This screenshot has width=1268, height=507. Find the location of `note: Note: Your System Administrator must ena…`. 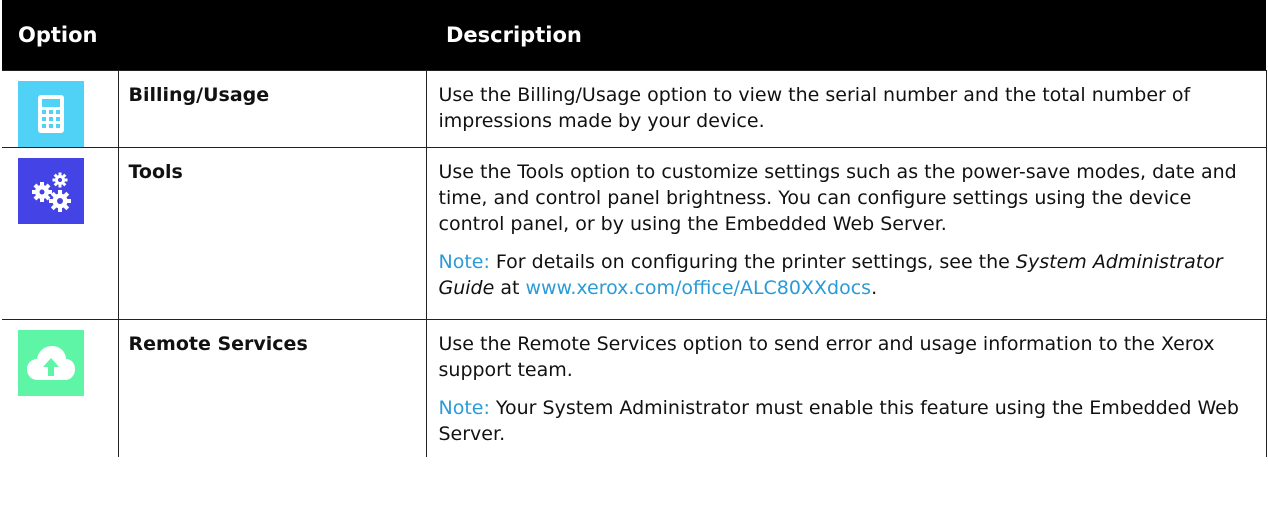

note: Note: Your System Administrator must ena… is located at coordinates (838, 421).